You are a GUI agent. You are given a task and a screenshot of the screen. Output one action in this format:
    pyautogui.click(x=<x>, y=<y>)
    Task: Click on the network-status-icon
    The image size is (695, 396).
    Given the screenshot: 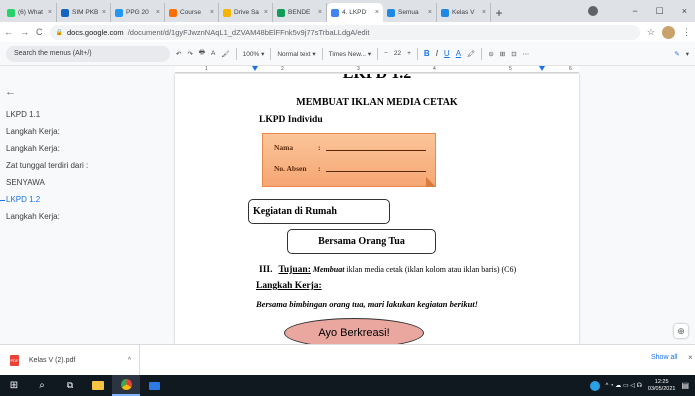 What is the action you would take?
    pyautogui.click(x=594, y=385)
    